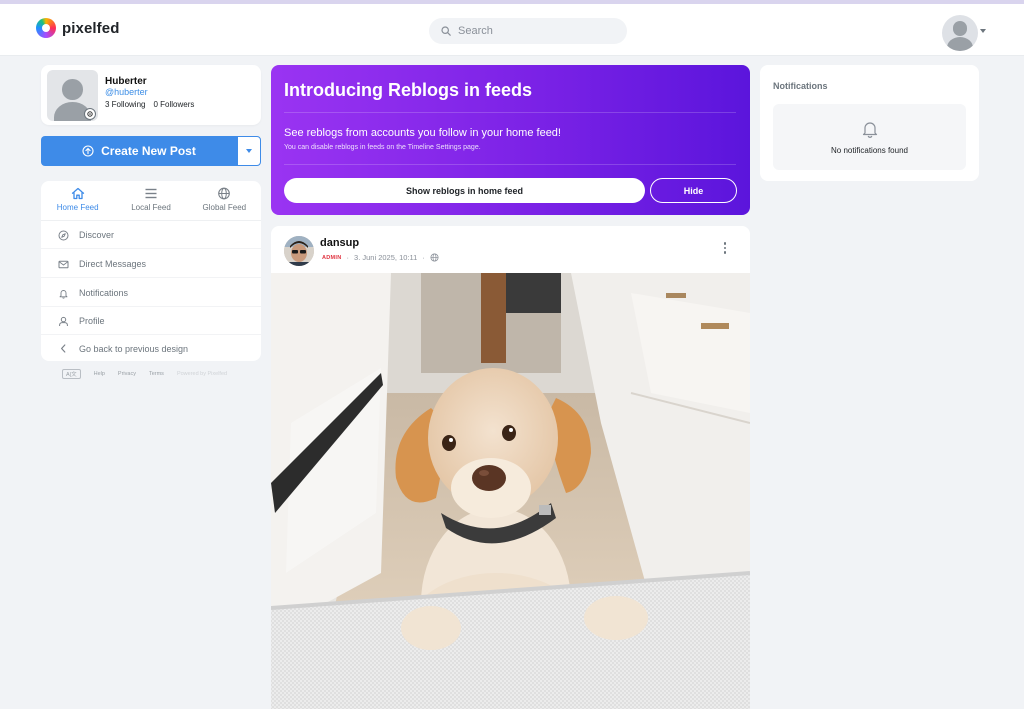  I want to click on notifications-empty-state: No notifications found, so click(869, 137).